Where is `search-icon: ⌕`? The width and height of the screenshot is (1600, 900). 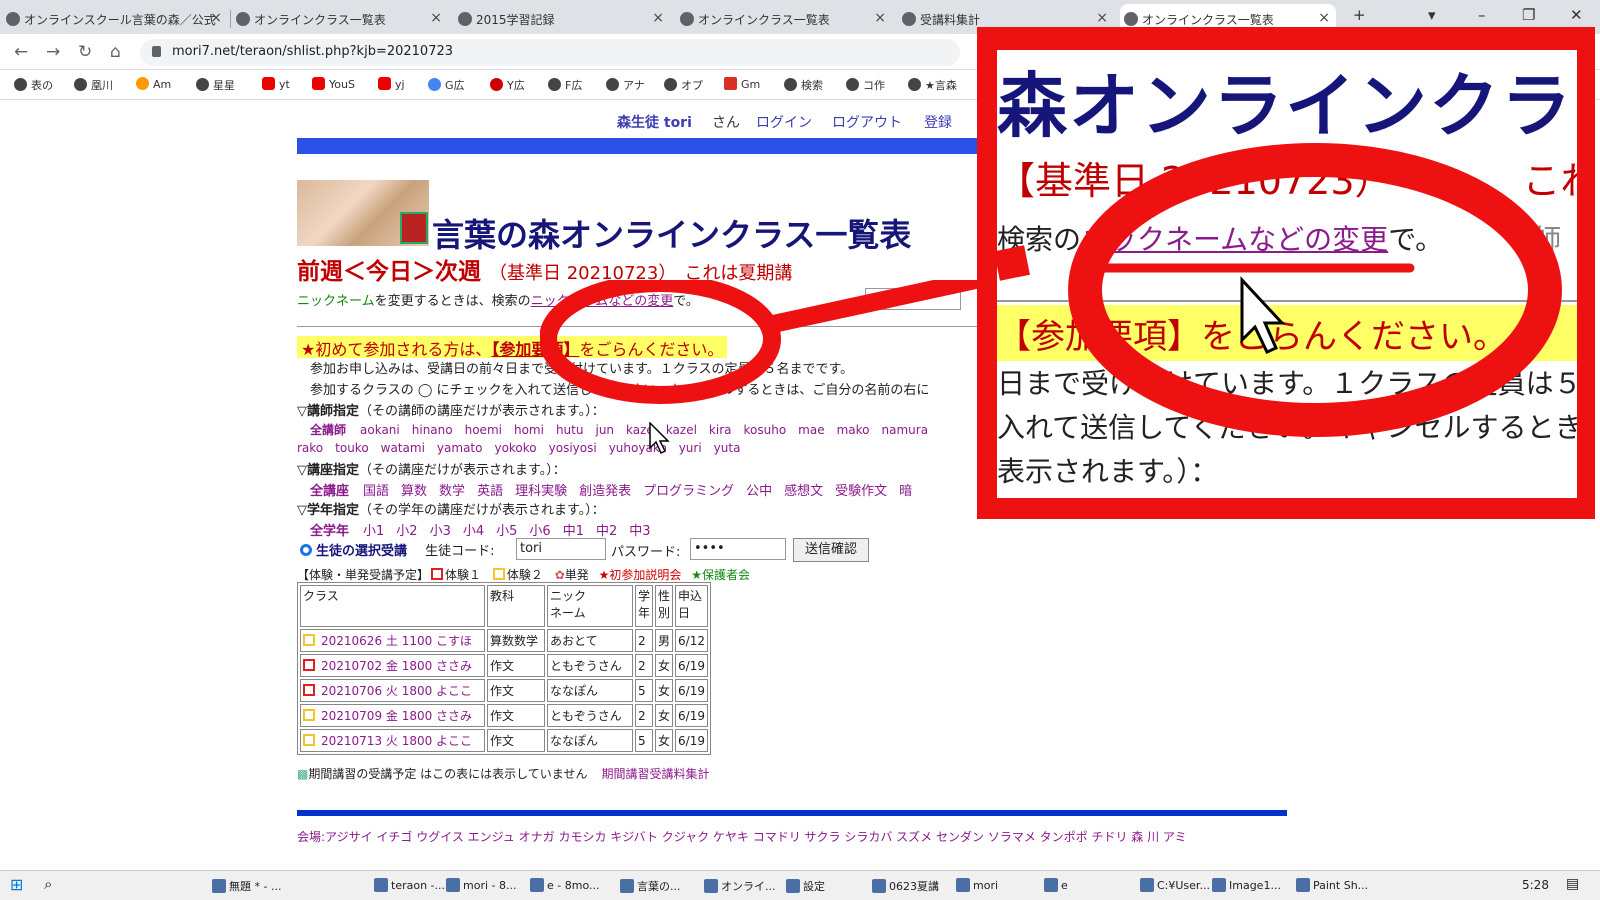 search-icon: ⌕ is located at coordinates (48, 884).